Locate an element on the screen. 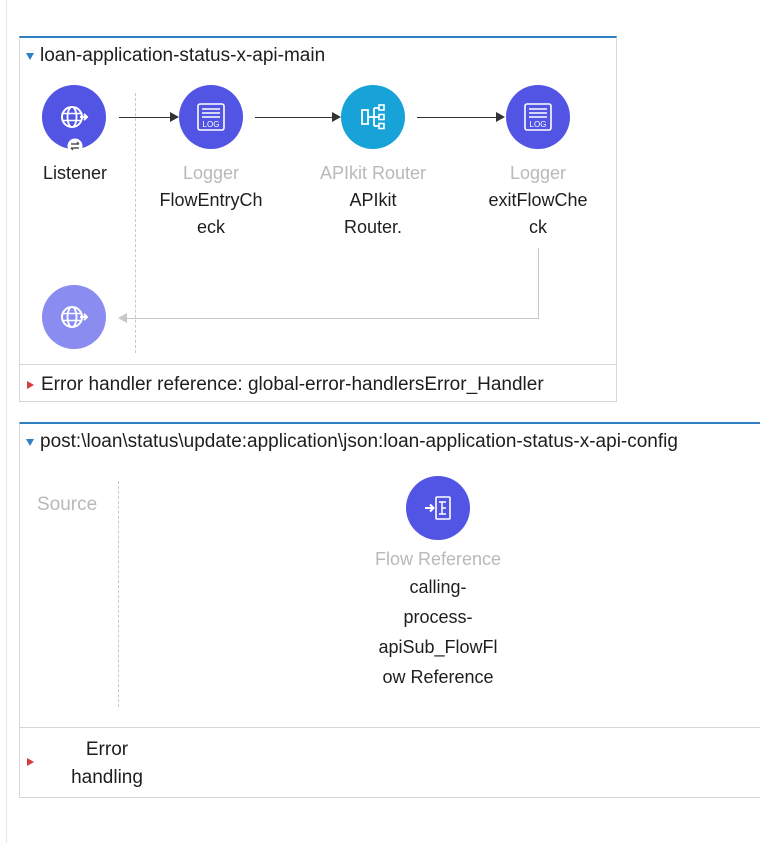  flow-header: loan-application-status-x-api-main is located at coordinates (175, 56).